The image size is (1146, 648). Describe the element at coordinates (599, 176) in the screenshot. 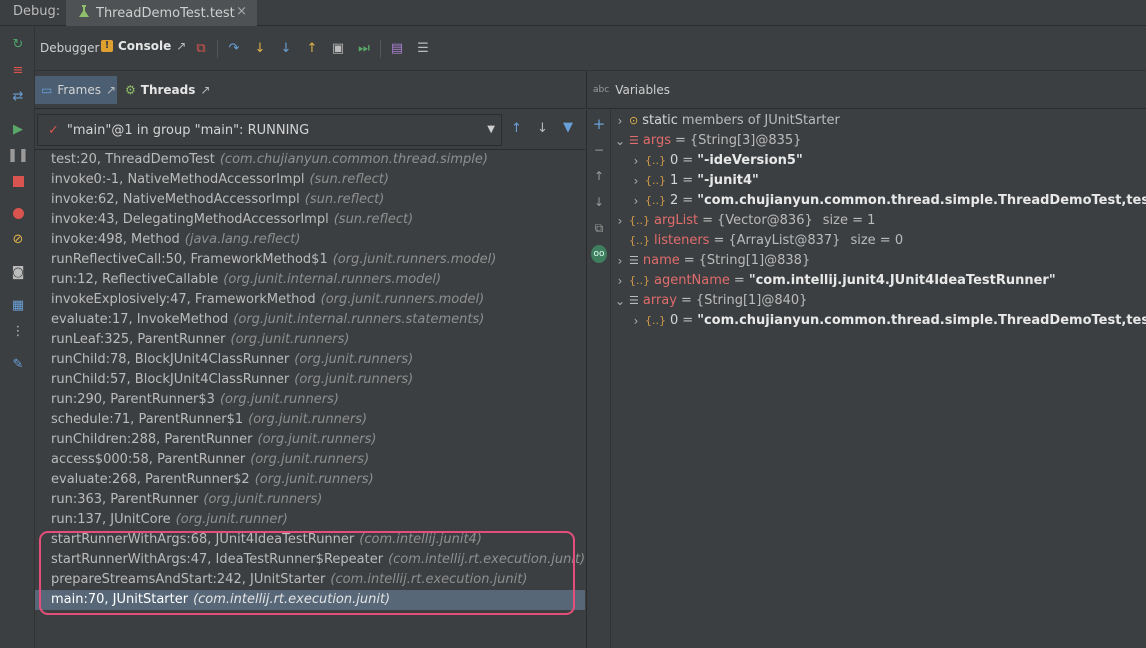

I see `move-up-icon: ↑` at that location.